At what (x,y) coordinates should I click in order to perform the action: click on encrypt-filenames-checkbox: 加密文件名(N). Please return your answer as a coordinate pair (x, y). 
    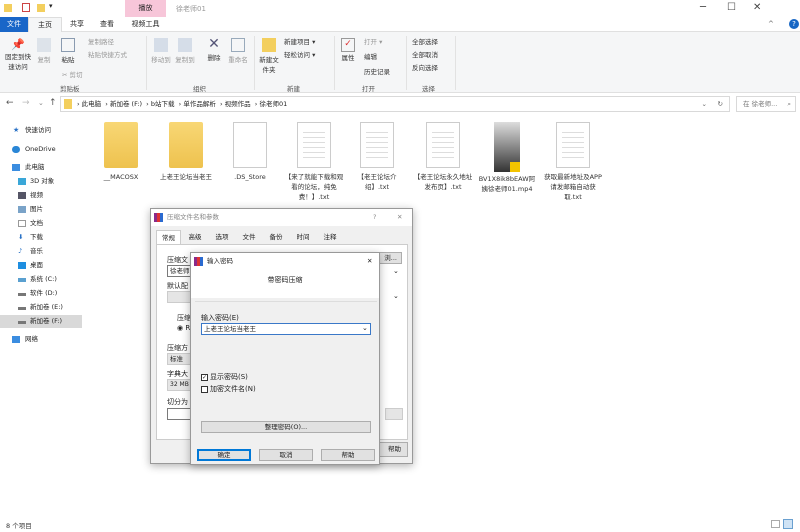
    Looking at the image, I should click on (228, 389).